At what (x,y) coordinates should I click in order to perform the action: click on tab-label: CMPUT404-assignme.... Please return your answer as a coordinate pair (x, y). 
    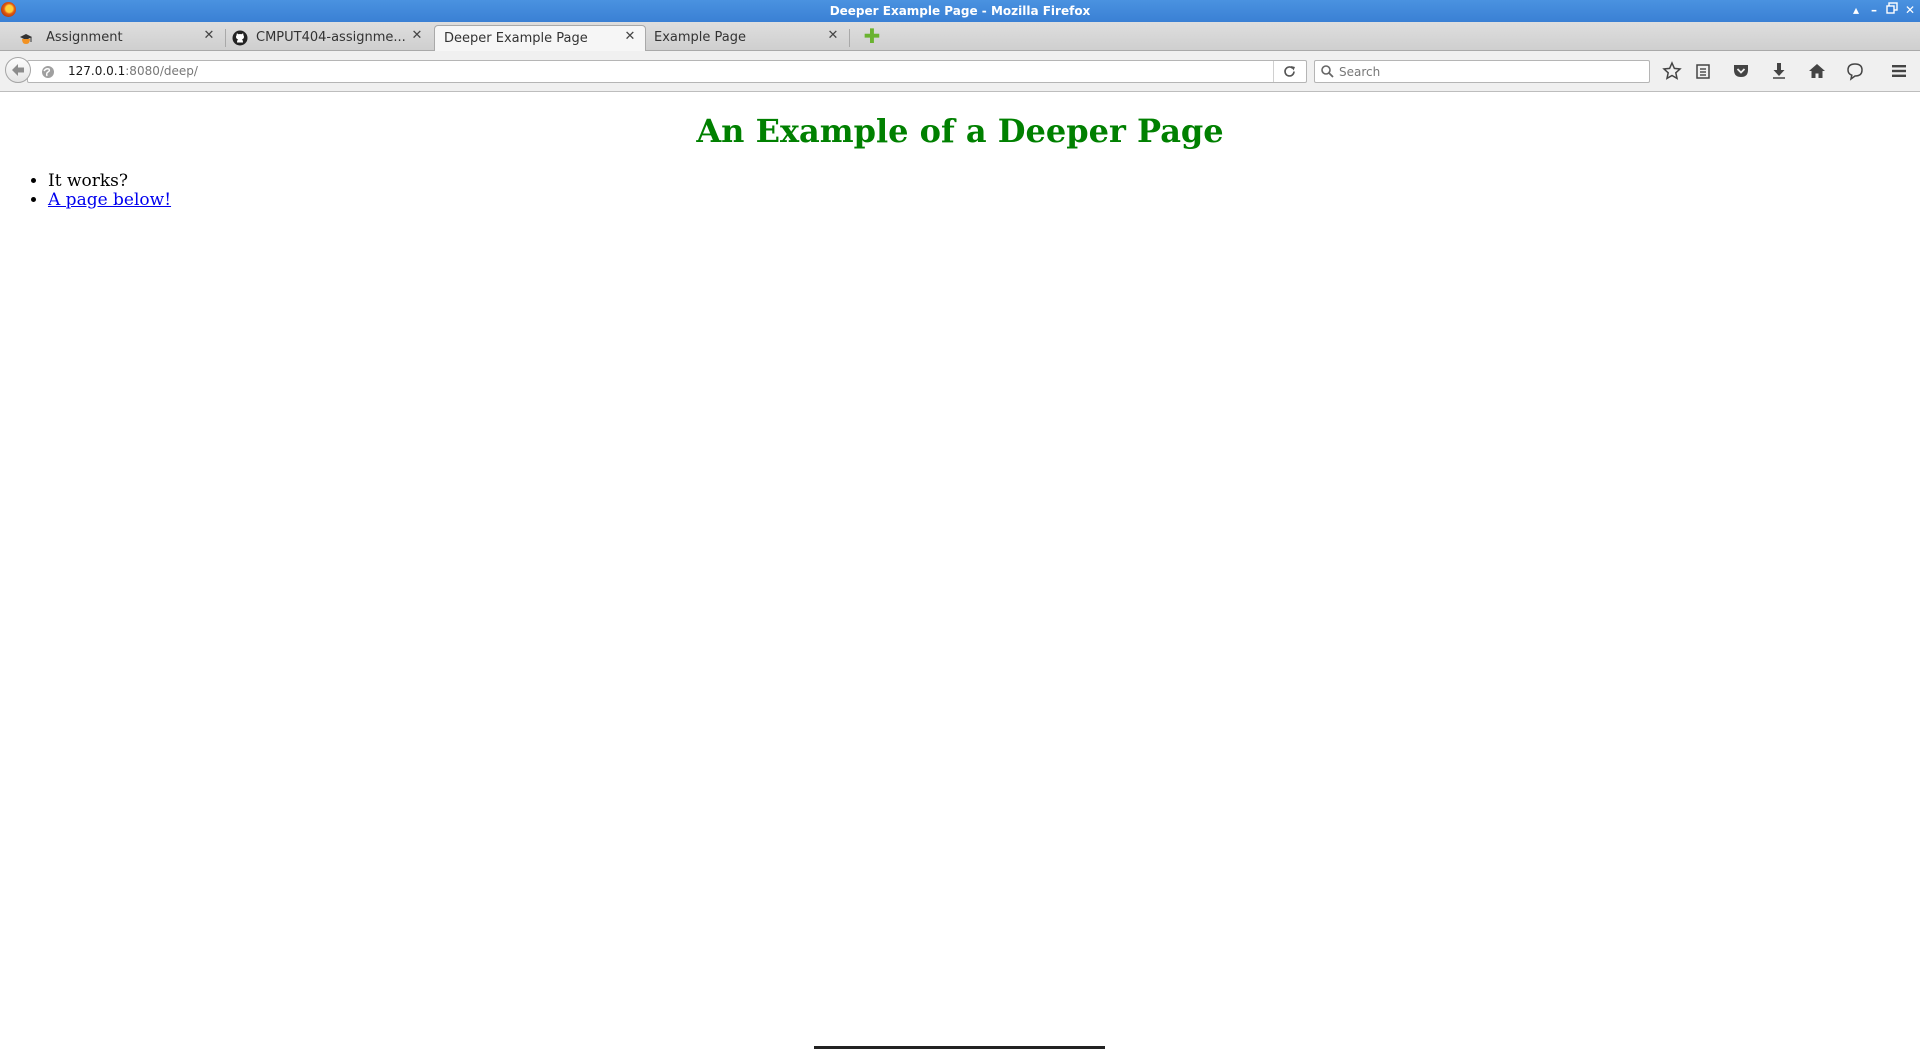
    Looking at the image, I should click on (331, 37).